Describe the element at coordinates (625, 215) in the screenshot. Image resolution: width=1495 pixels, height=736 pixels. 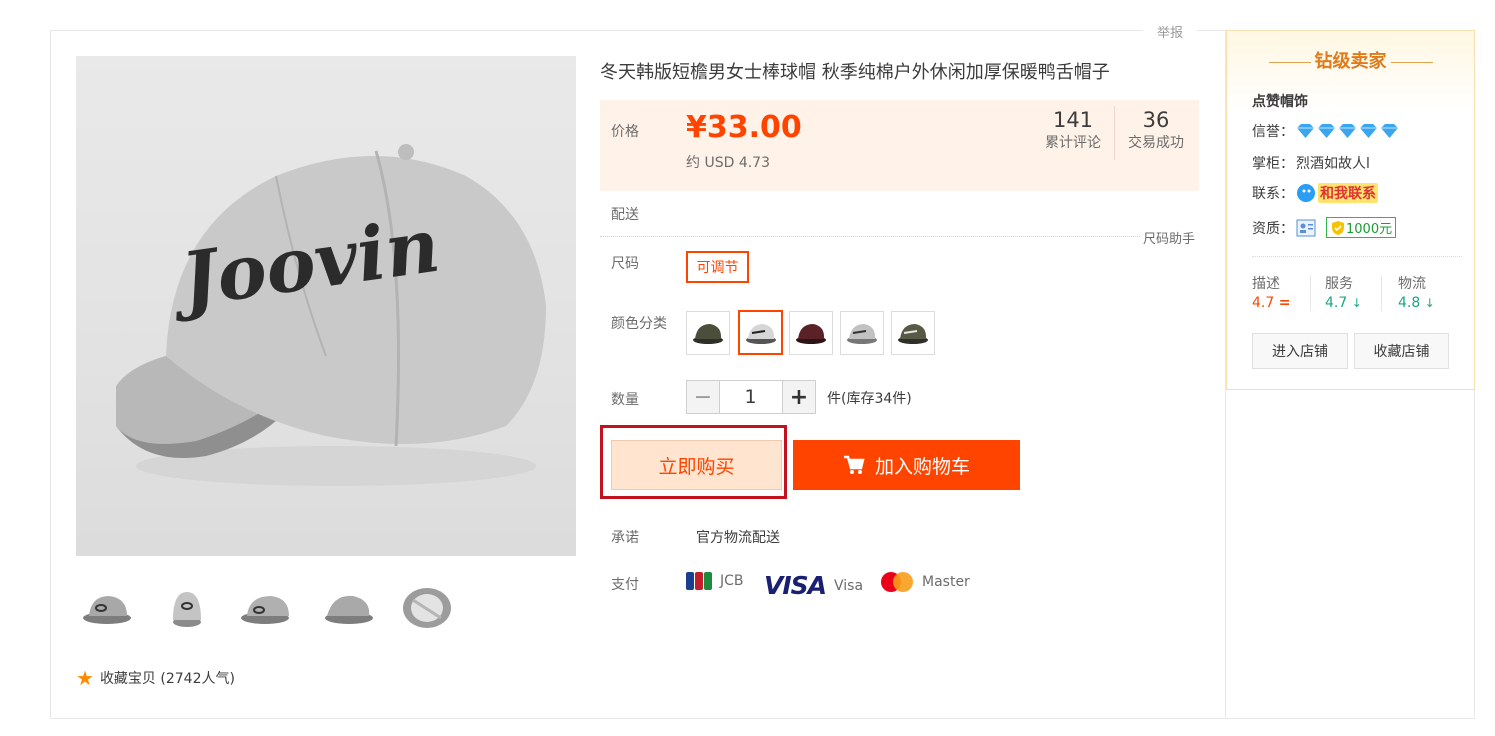
I see `delivery-label: 配送` at that location.